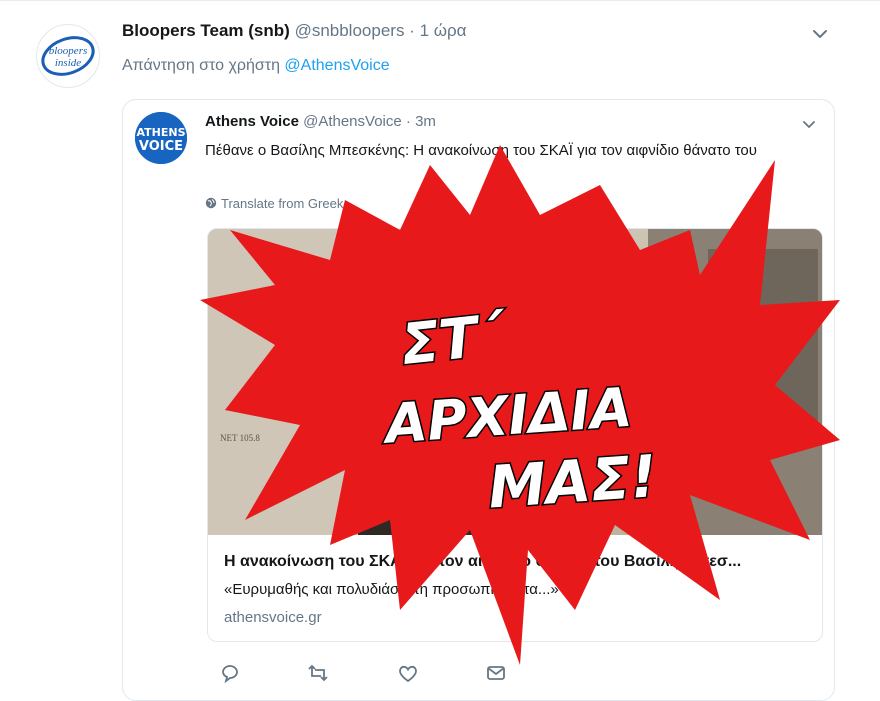 This screenshot has height=701, width=880. What do you see at coordinates (425, 121) in the screenshot?
I see `quoted-time: 3m` at bounding box center [425, 121].